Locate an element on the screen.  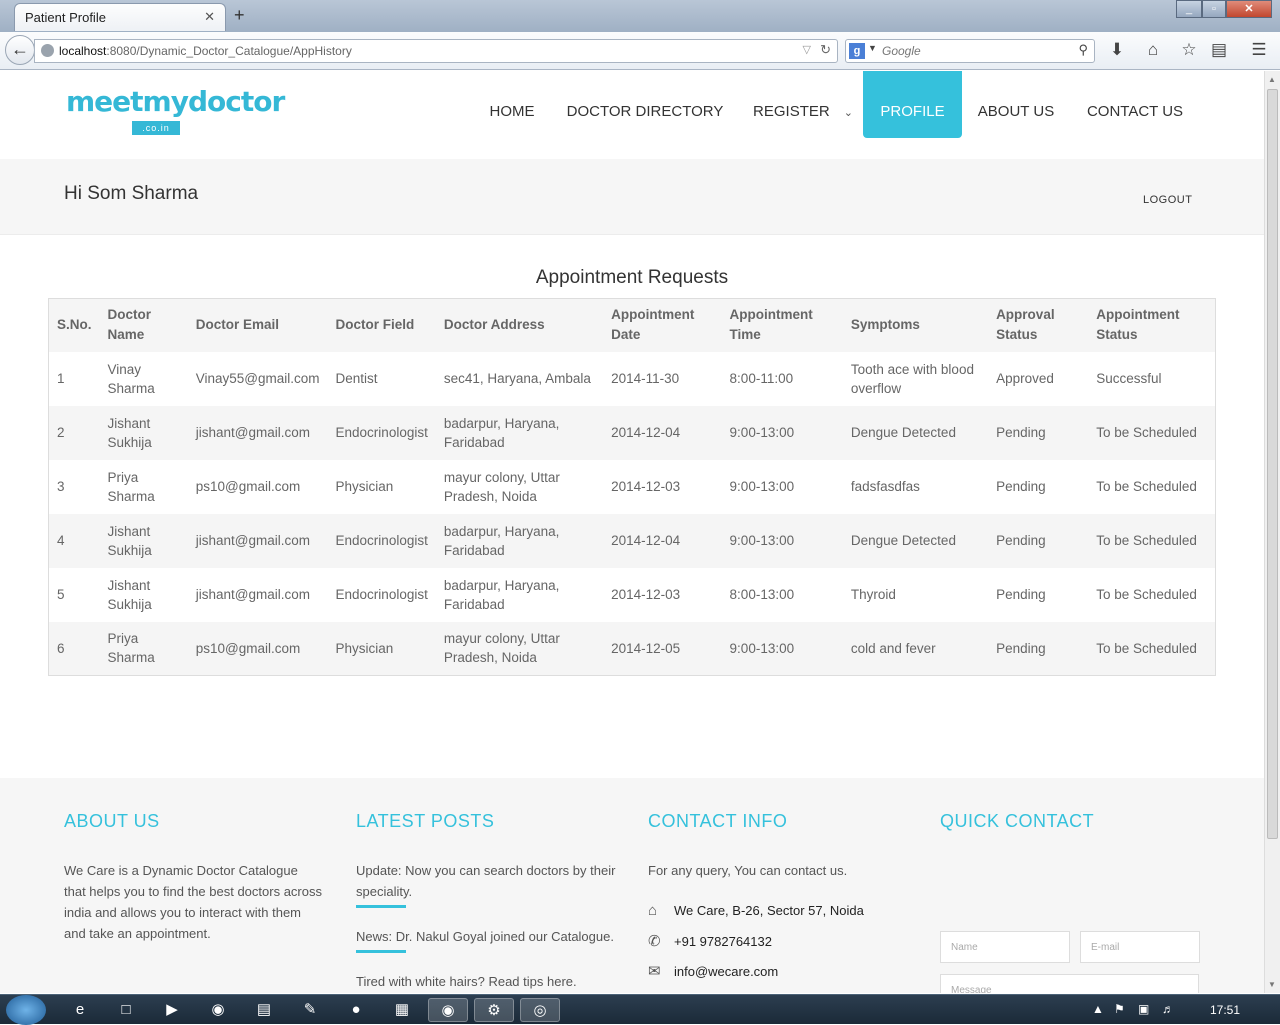
cell-doctor-address: mayur colony, Uttar Pradesh, Noida is located at coordinates (501, 486).